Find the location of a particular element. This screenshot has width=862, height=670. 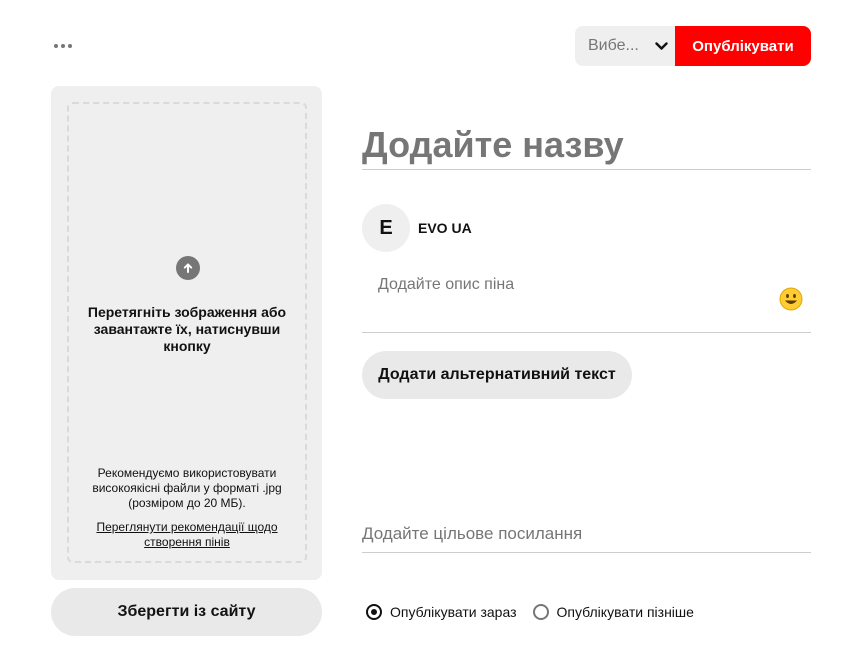

radio-publish-now is located at coordinates (374, 612).